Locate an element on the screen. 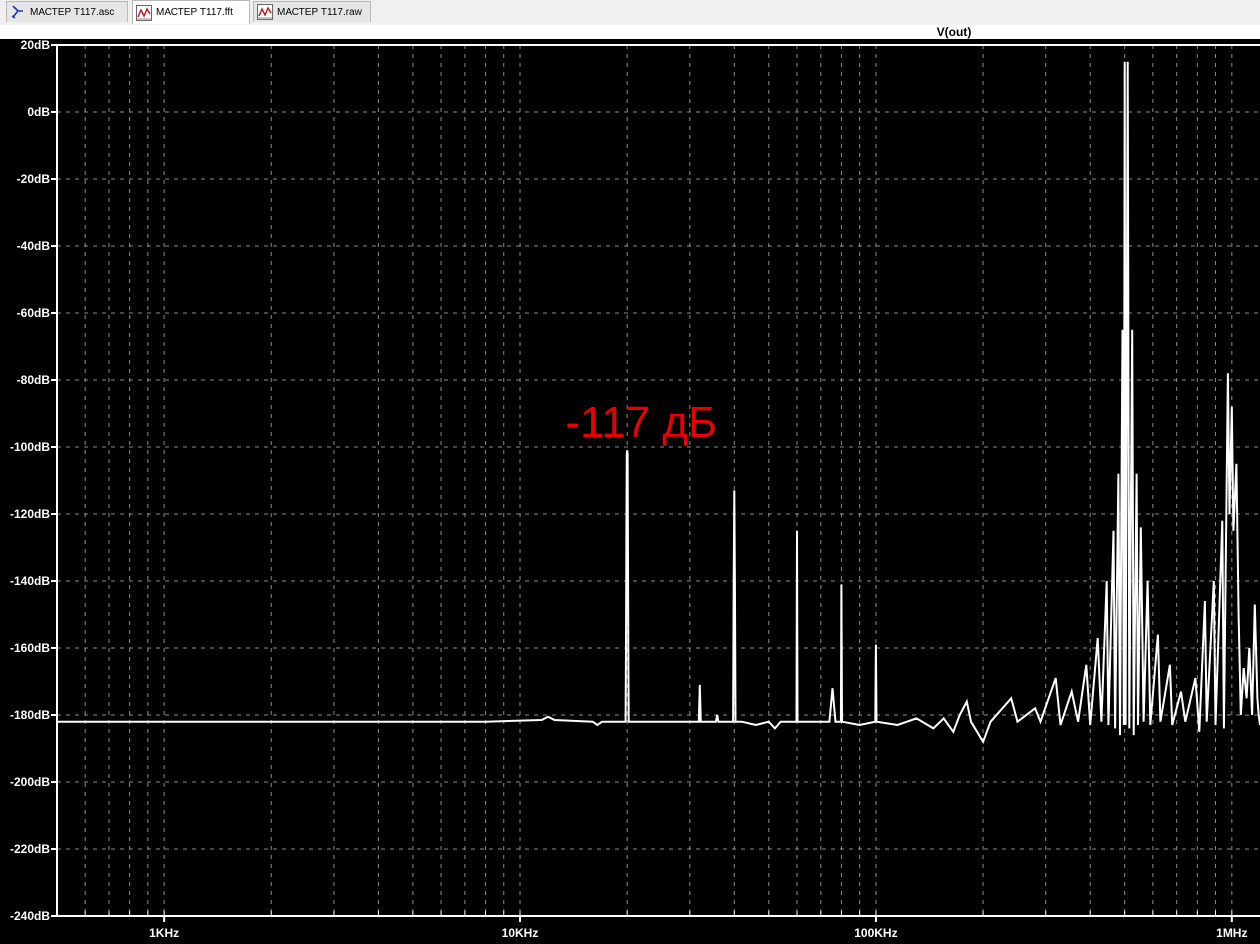  y-tick-label: -140dB is located at coordinates (30, 581).